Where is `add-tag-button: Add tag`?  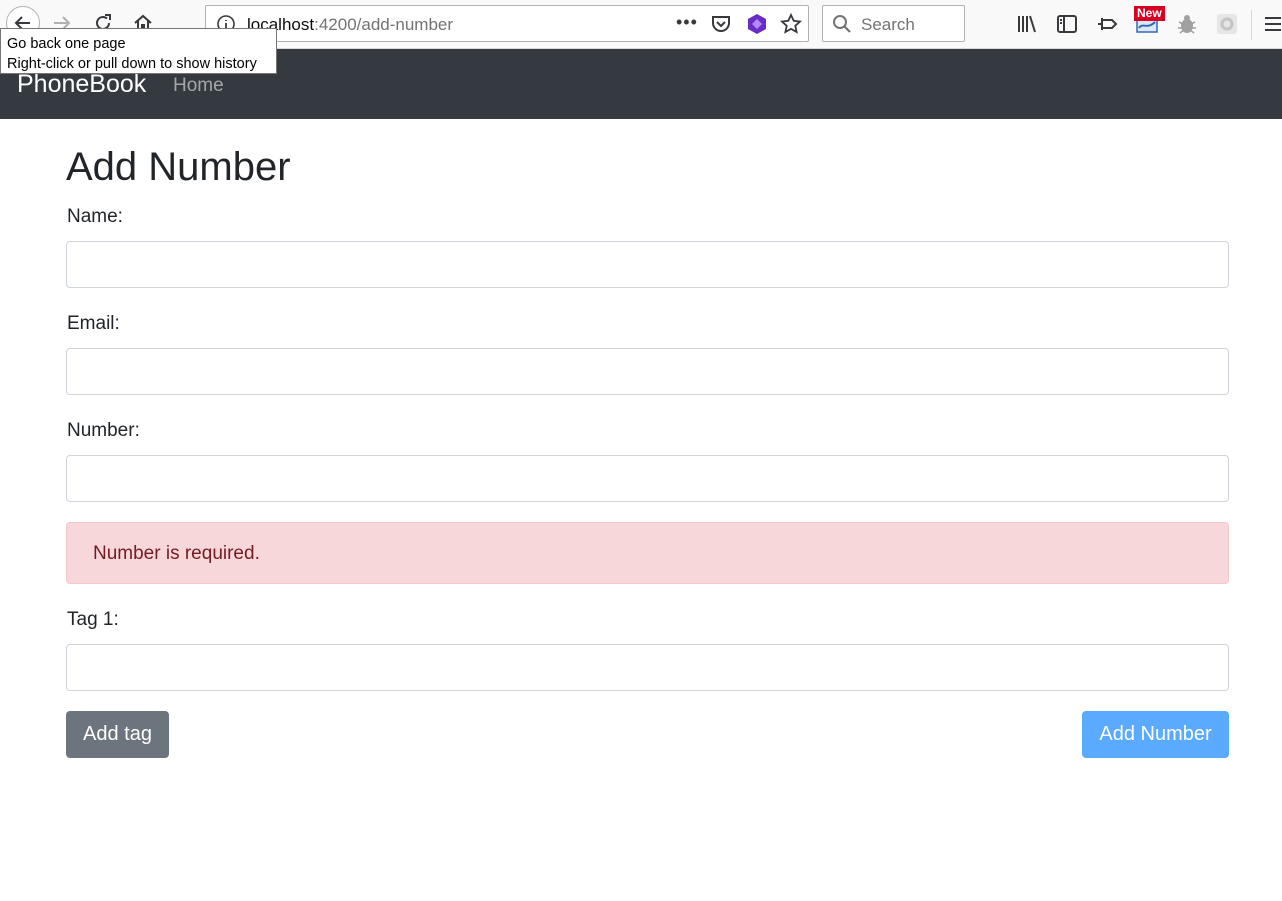
add-tag-button: Add tag is located at coordinates (117, 734).